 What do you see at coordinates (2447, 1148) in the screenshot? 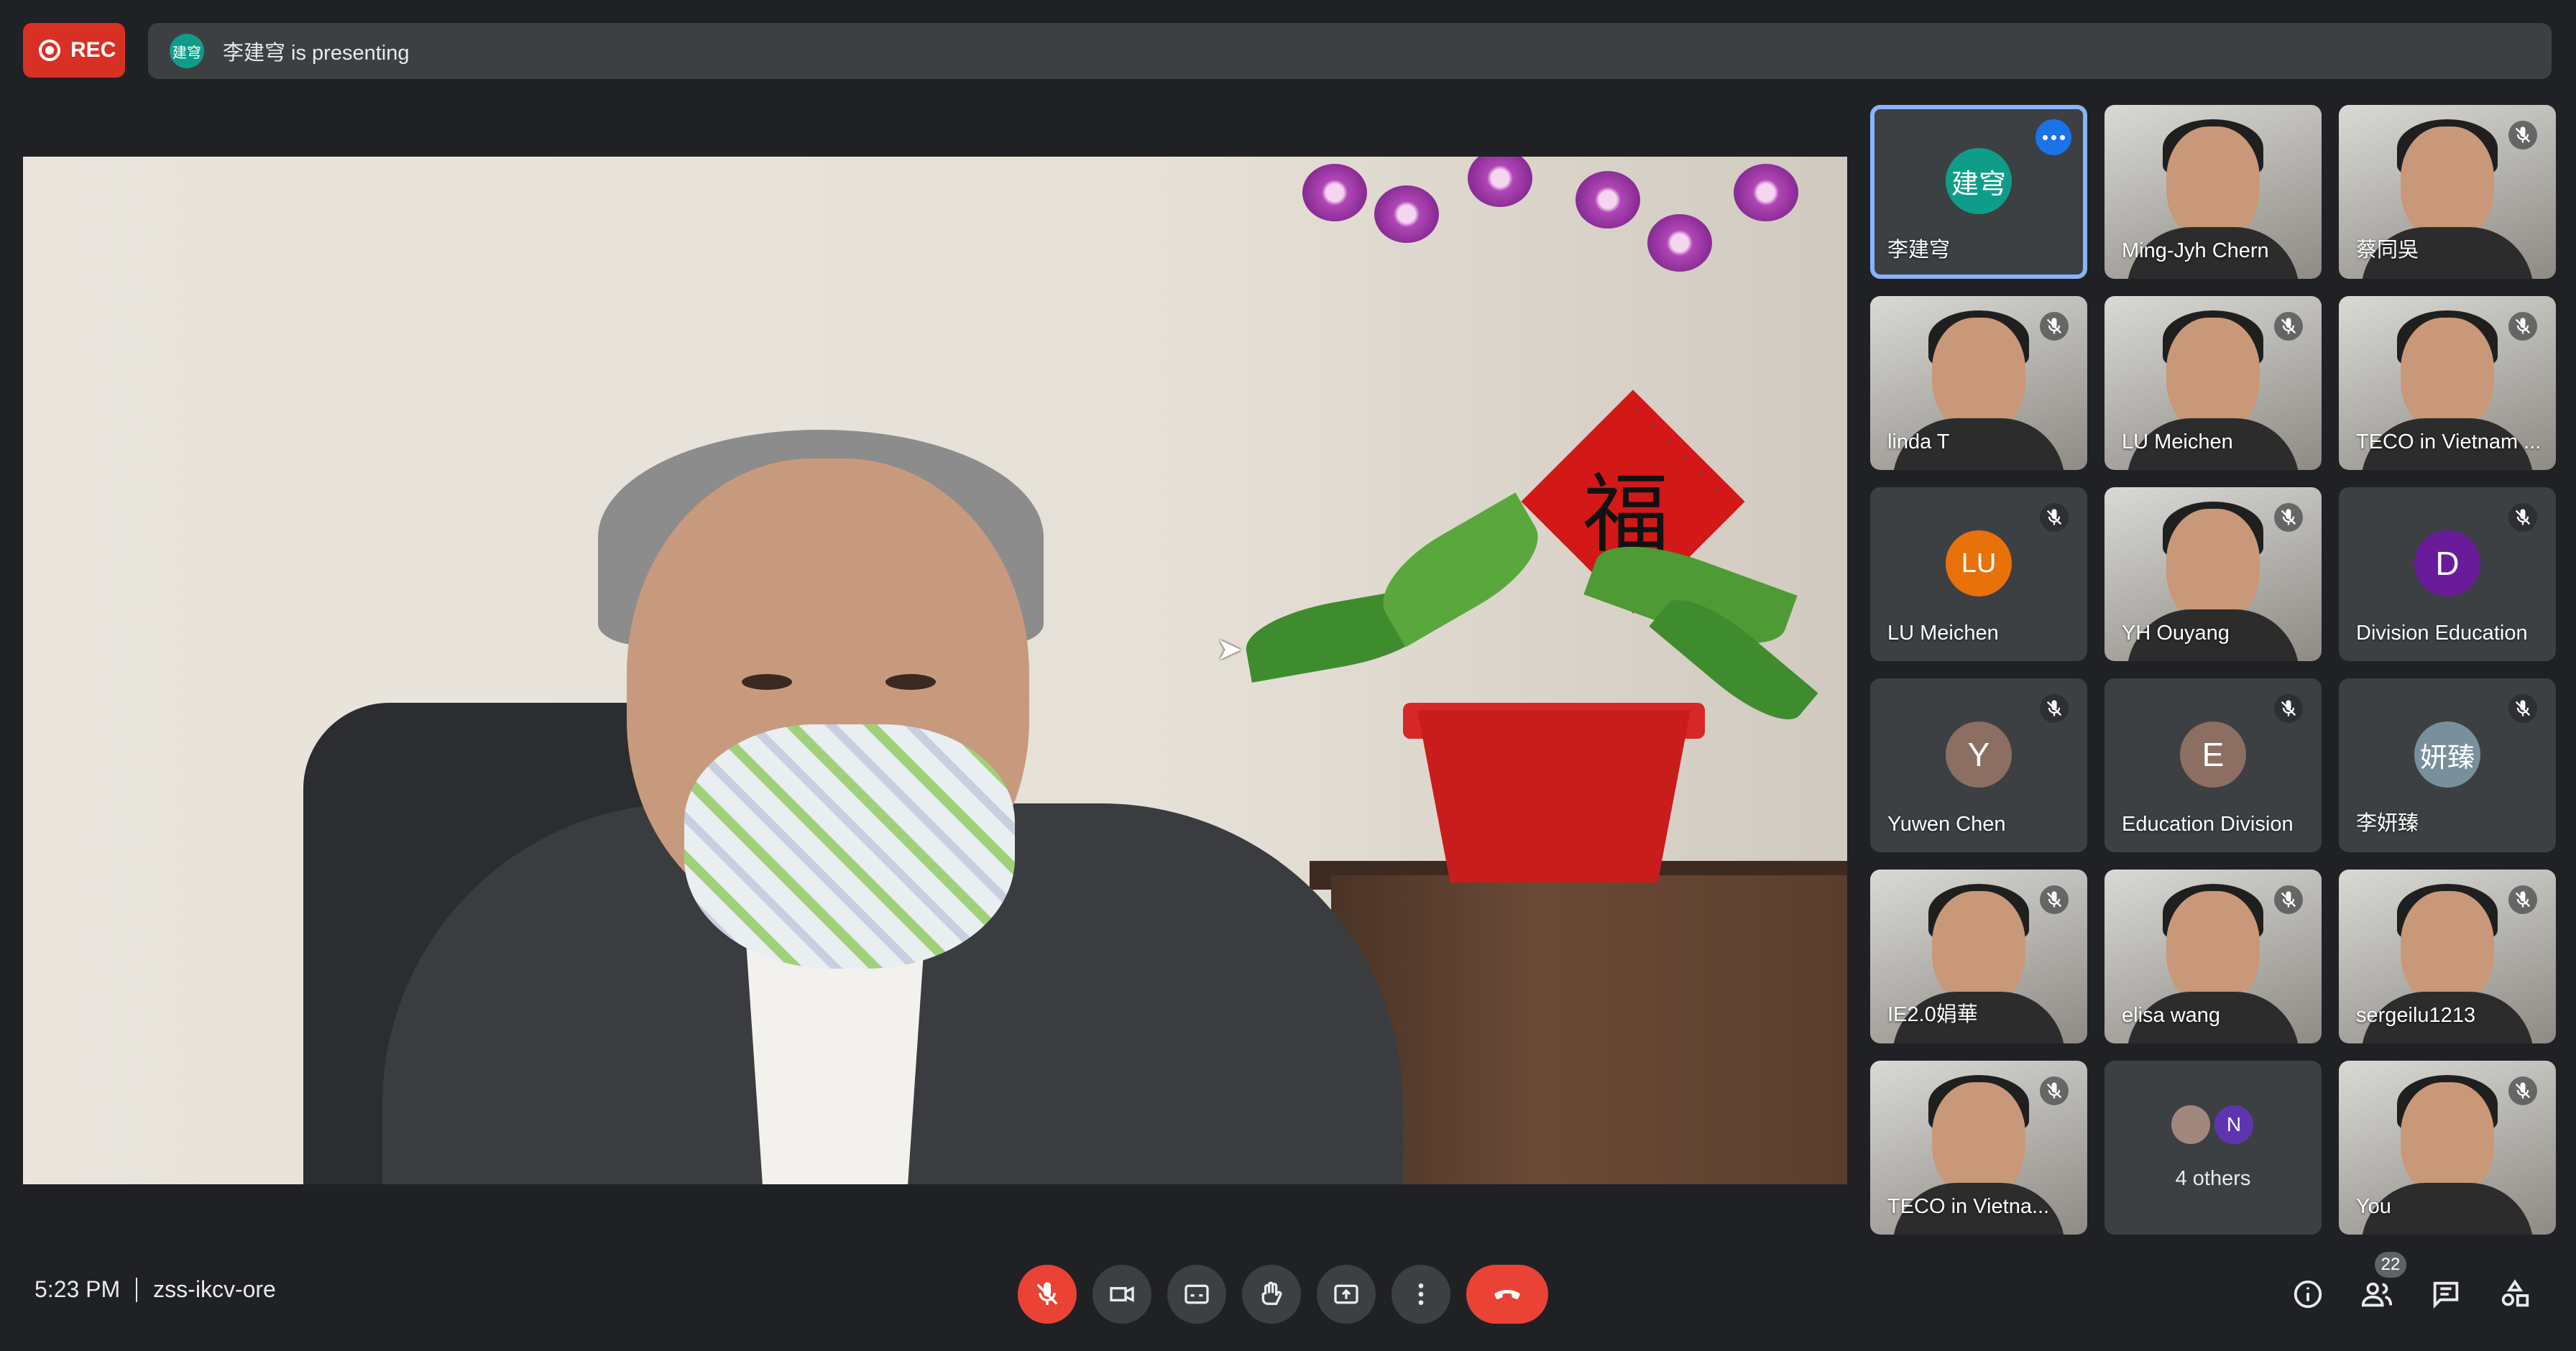
I see `participant-tile: You` at bounding box center [2447, 1148].